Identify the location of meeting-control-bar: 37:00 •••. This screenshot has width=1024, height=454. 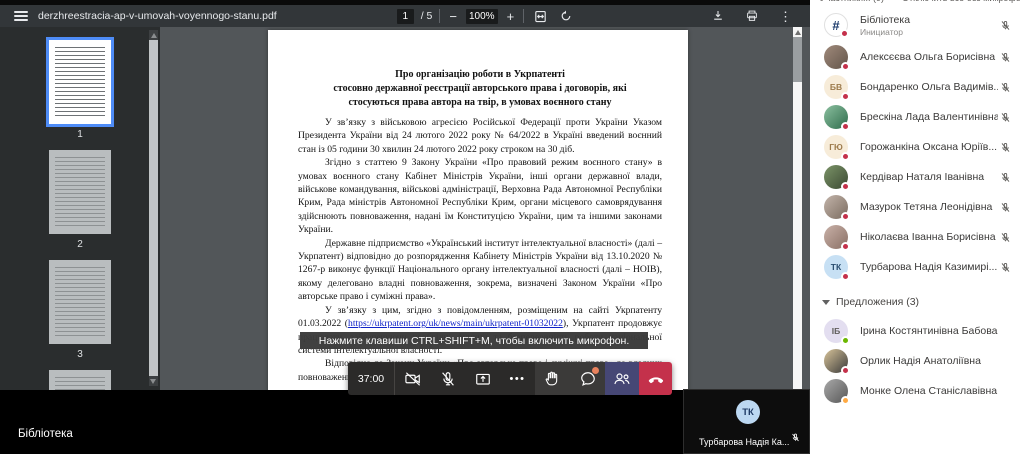
(510, 378).